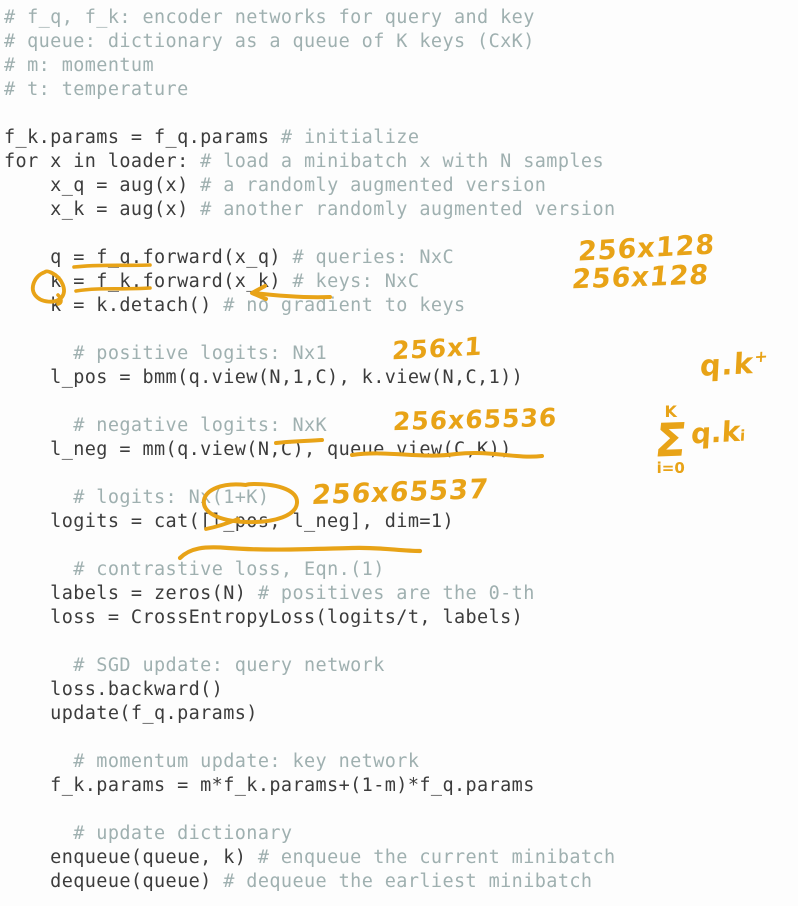  What do you see at coordinates (258, 449) in the screenshot?
I see `code-text: l_neg = mm(q.view(N,C), queue.view(C,K))` at bounding box center [258, 449].